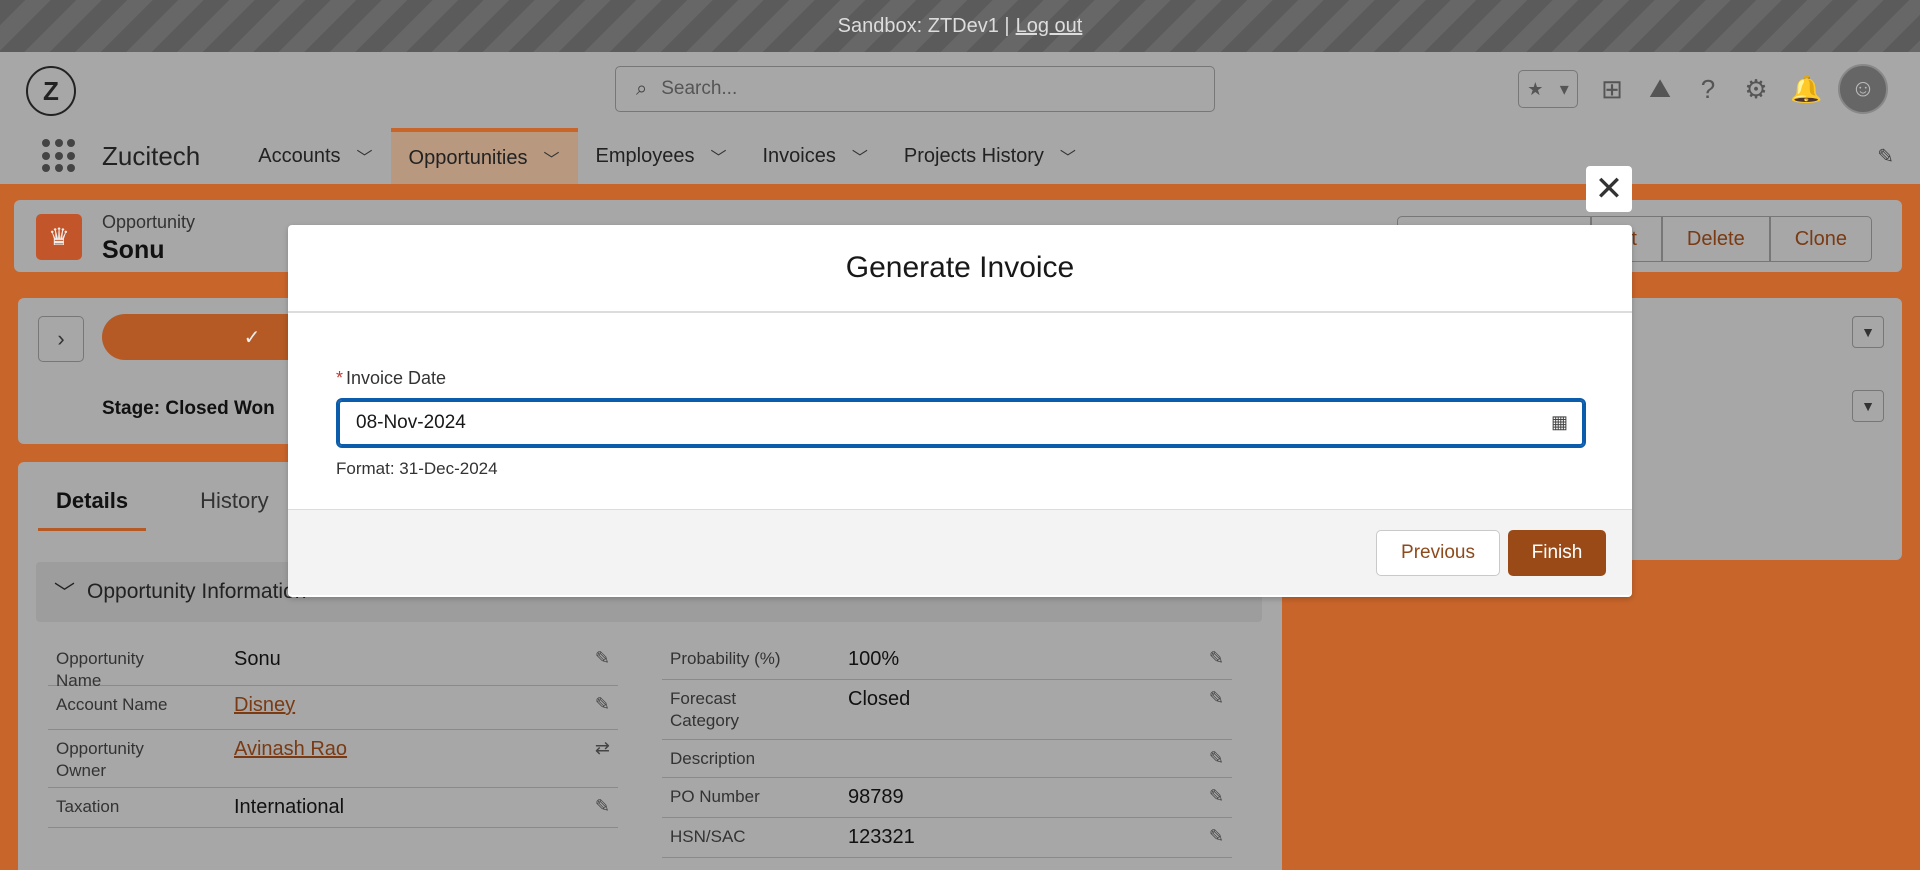 The width and height of the screenshot is (1920, 870). I want to click on calendar-icon: ▦, so click(1559, 422).